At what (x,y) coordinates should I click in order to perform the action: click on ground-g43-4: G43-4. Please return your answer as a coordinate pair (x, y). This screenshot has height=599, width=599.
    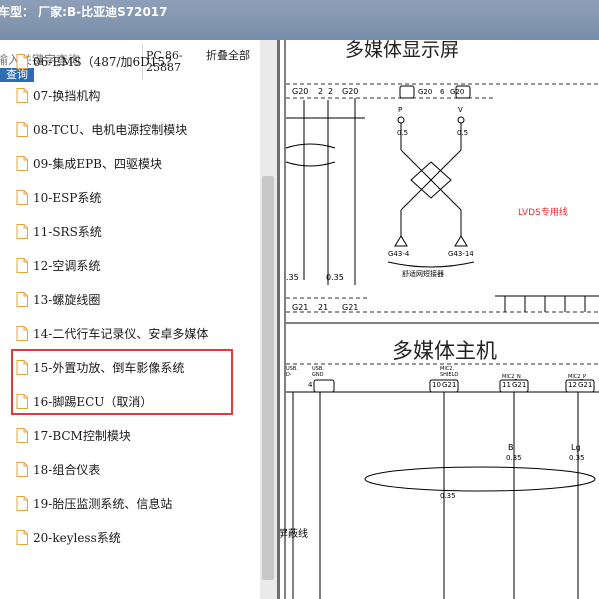
    Looking at the image, I should click on (399, 254).